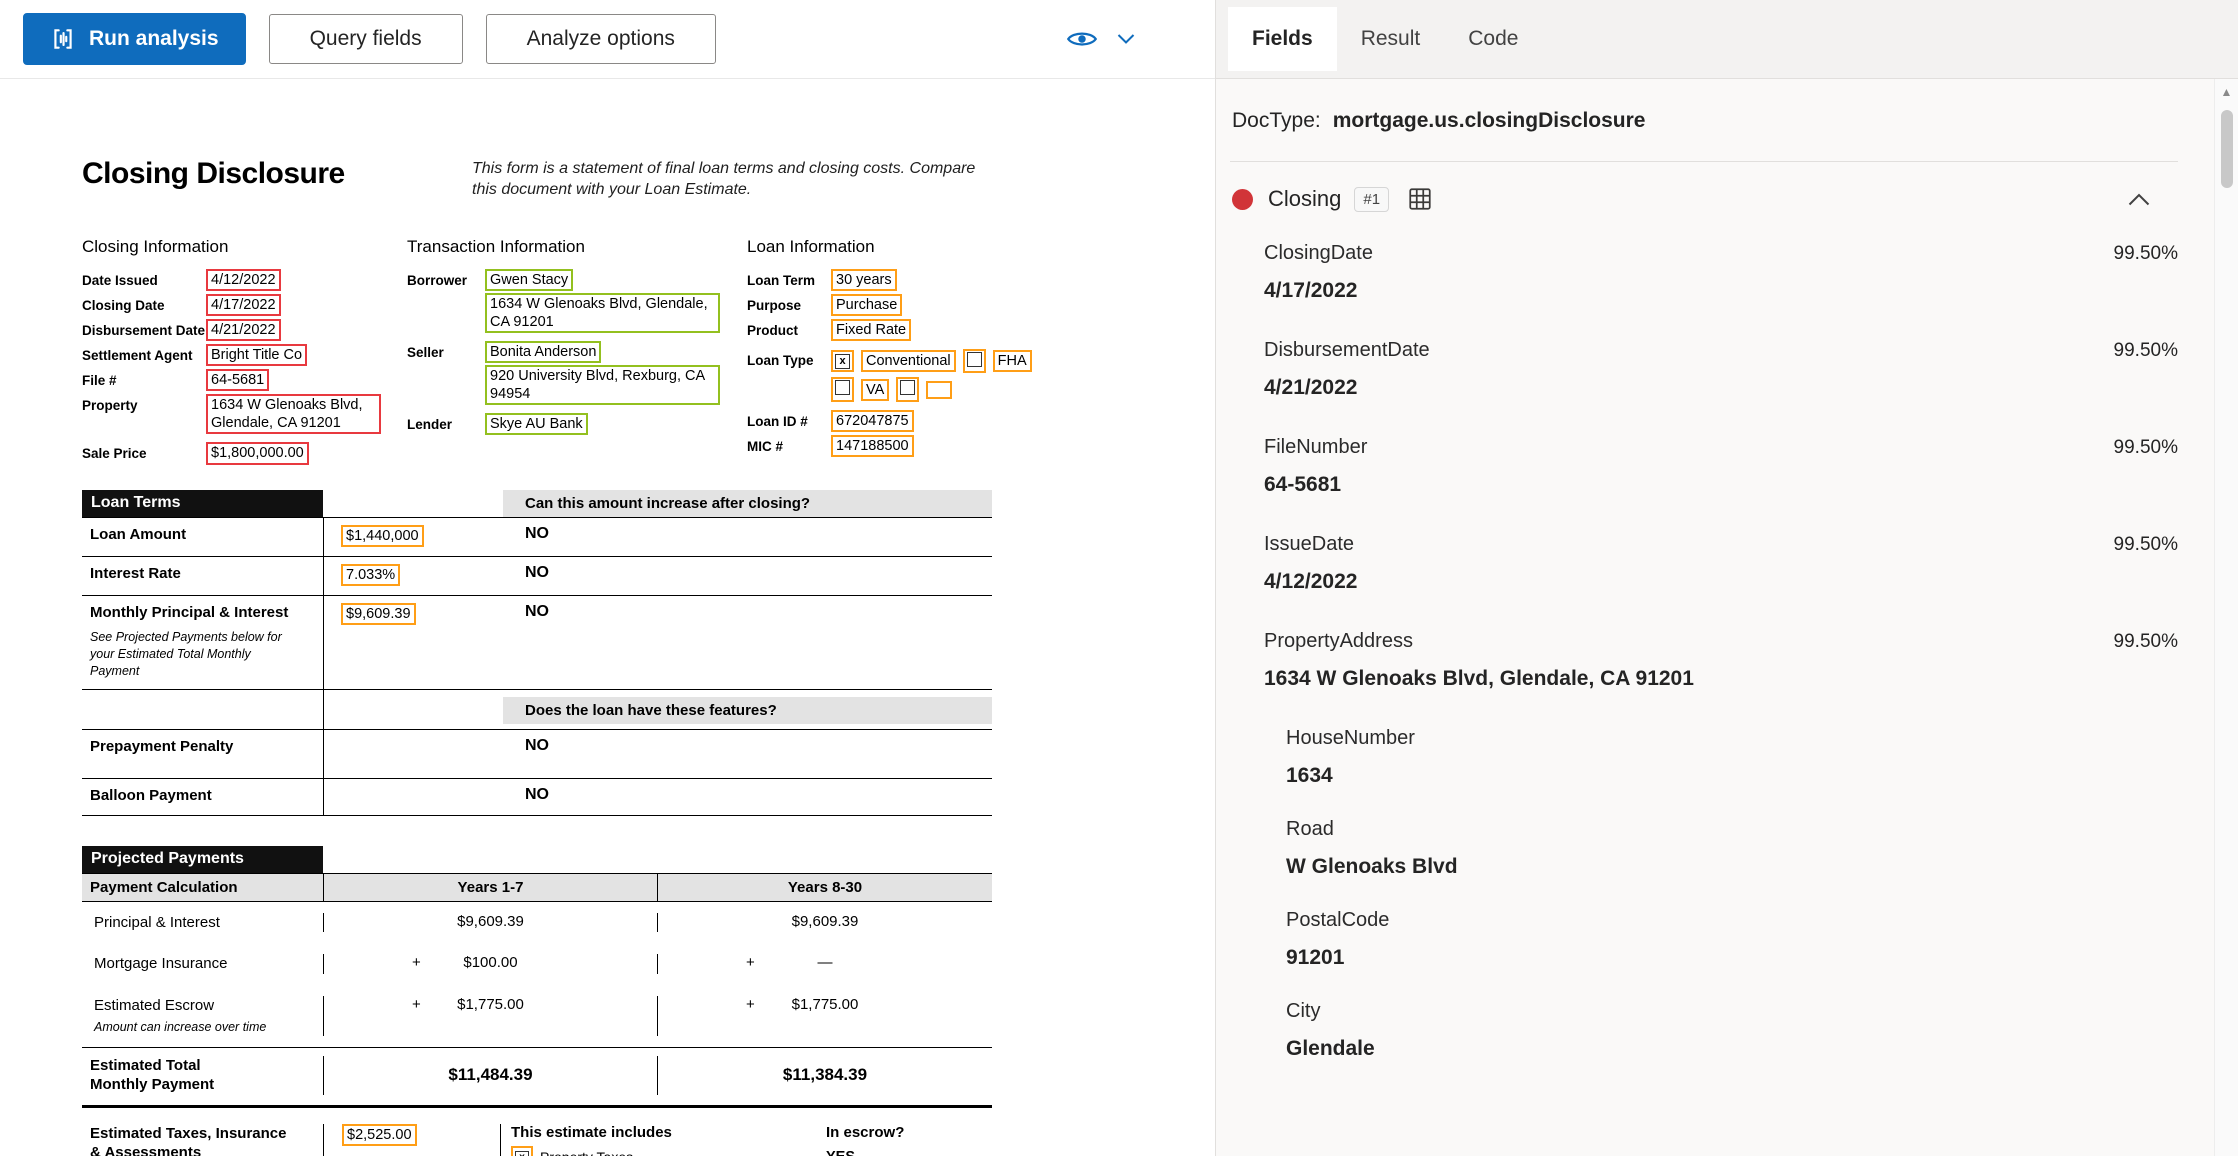 The width and height of the screenshot is (2238, 1156). What do you see at coordinates (371, 574) in the screenshot?
I see `highlight-box-orange: 7.033%` at bounding box center [371, 574].